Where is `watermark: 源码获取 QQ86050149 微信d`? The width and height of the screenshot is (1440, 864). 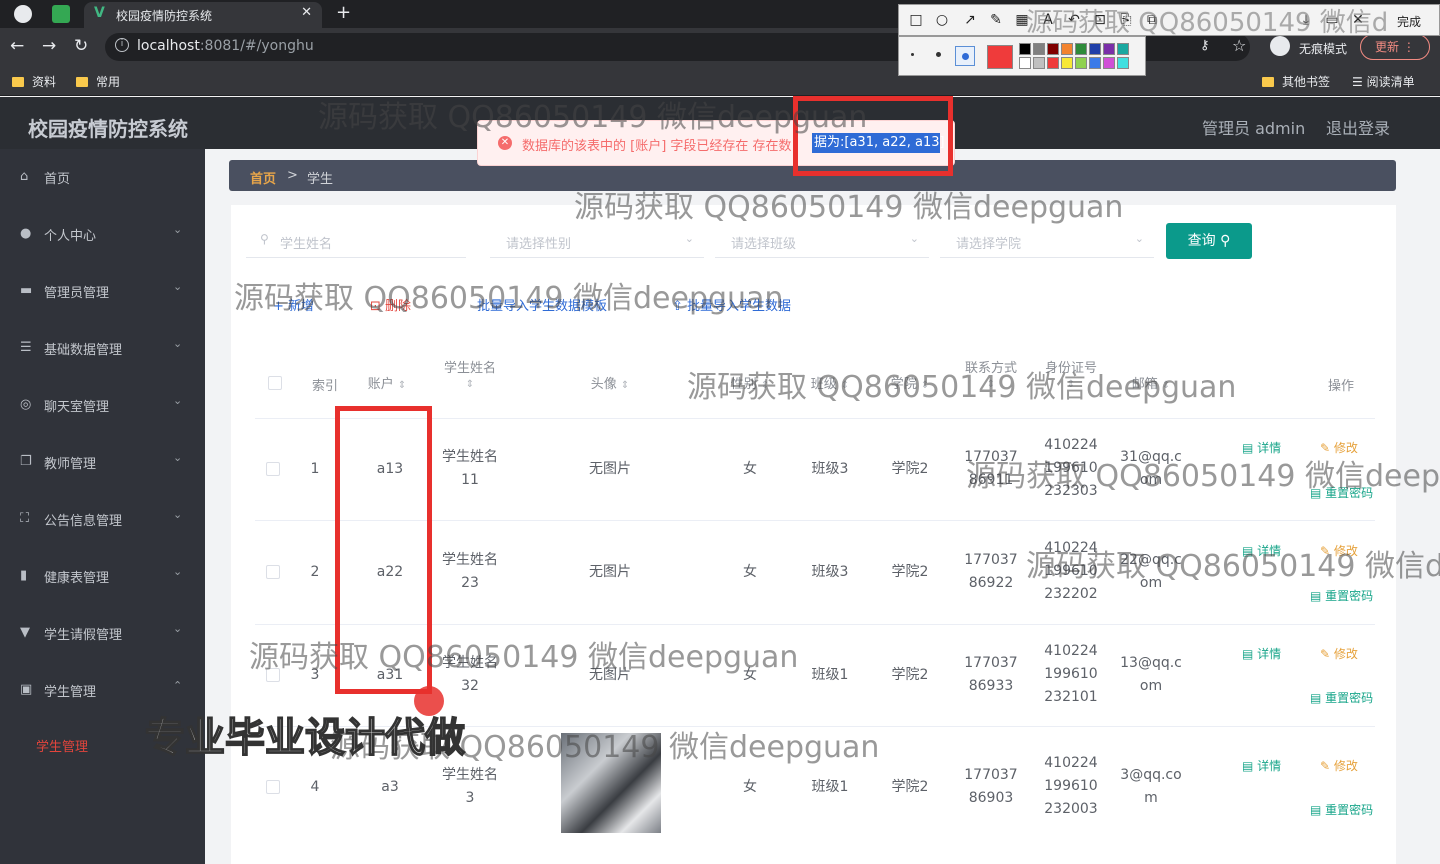 watermark: 源码获取 QQ86050149 微信d is located at coordinates (1233, 566).